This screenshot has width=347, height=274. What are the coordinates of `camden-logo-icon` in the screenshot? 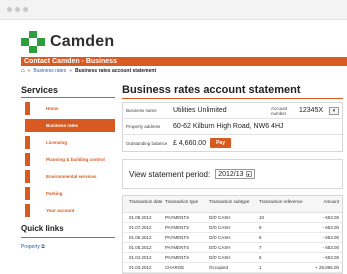 It's located at (33, 42).